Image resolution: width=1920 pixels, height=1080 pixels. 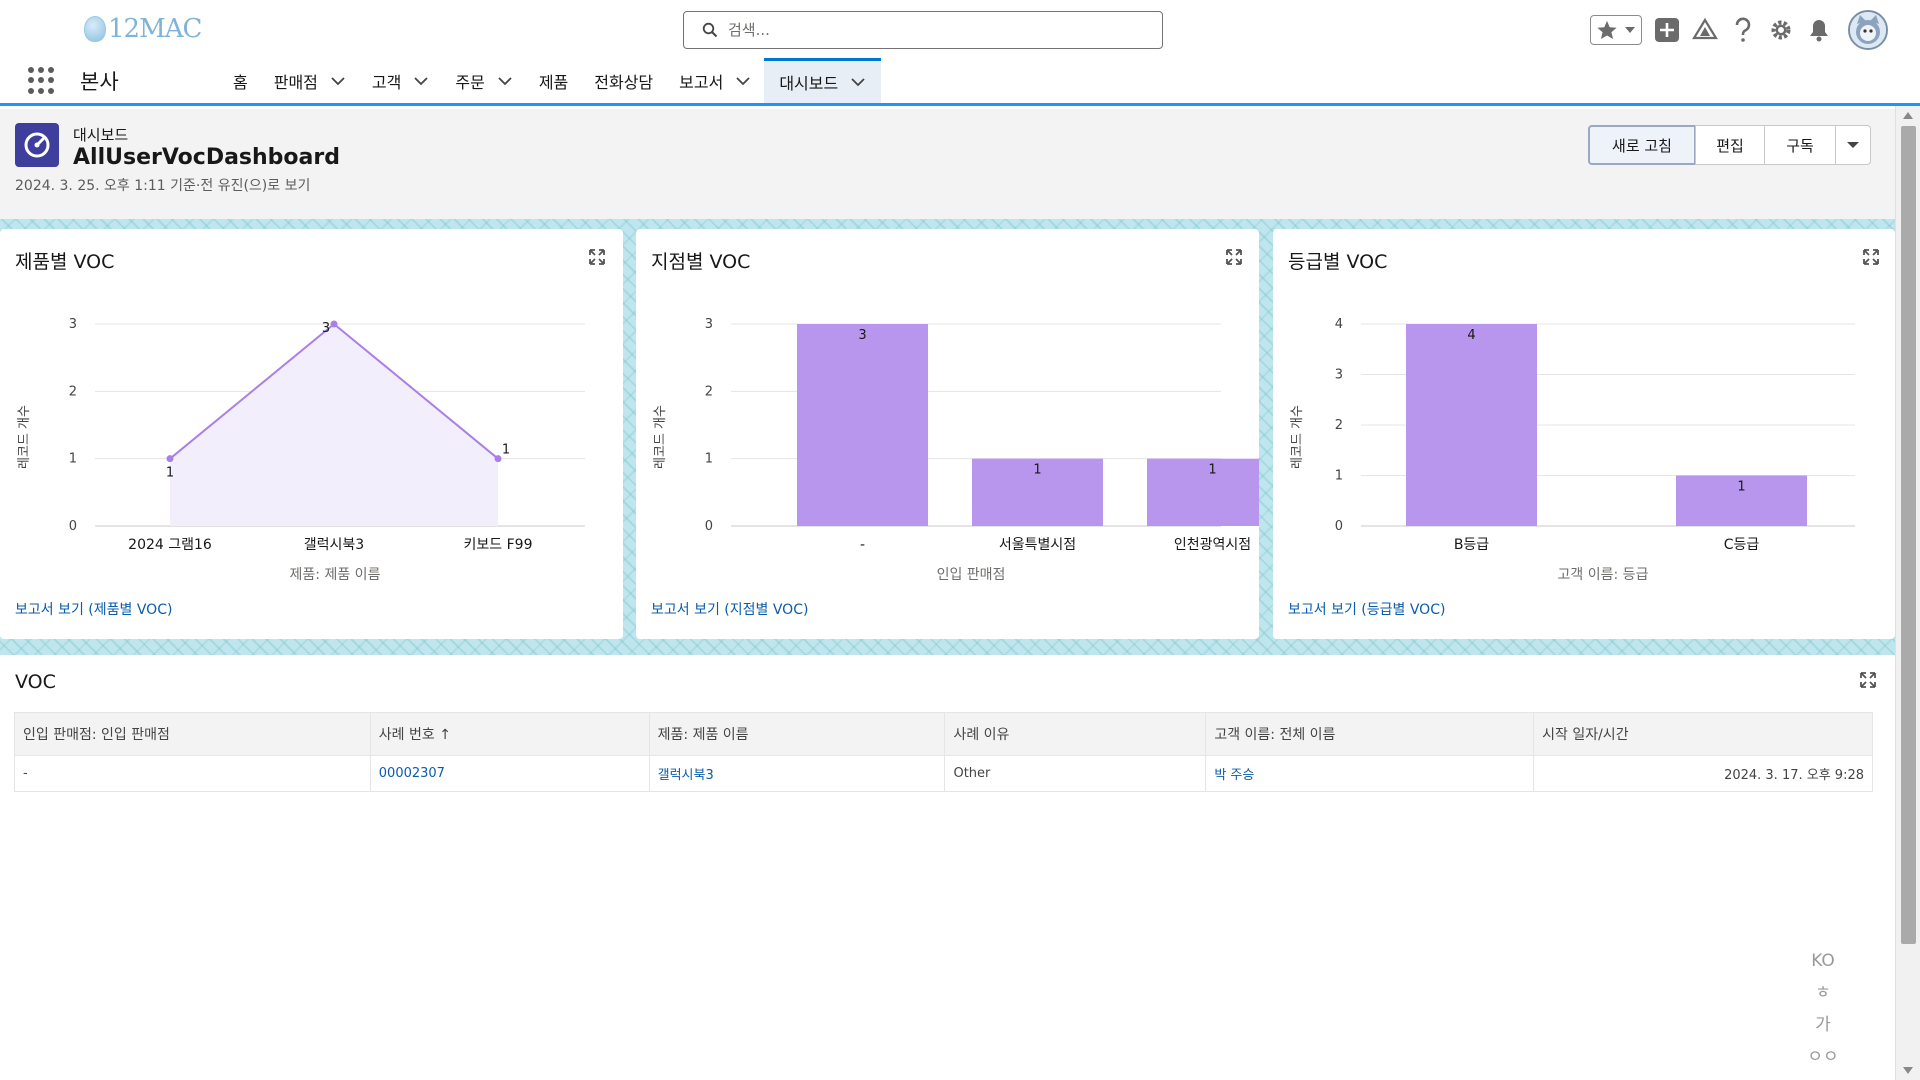 What do you see at coordinates (334, 324) in the screenshot?
I see `data-point` at bounding box center [334, 324].